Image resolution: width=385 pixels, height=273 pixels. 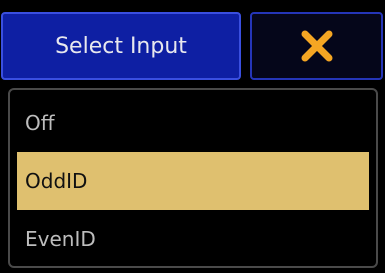 What do you see at coordinates (60, 239) in the screenshot?
I see `option-label: EvenID` at bounding box center [60, 239].